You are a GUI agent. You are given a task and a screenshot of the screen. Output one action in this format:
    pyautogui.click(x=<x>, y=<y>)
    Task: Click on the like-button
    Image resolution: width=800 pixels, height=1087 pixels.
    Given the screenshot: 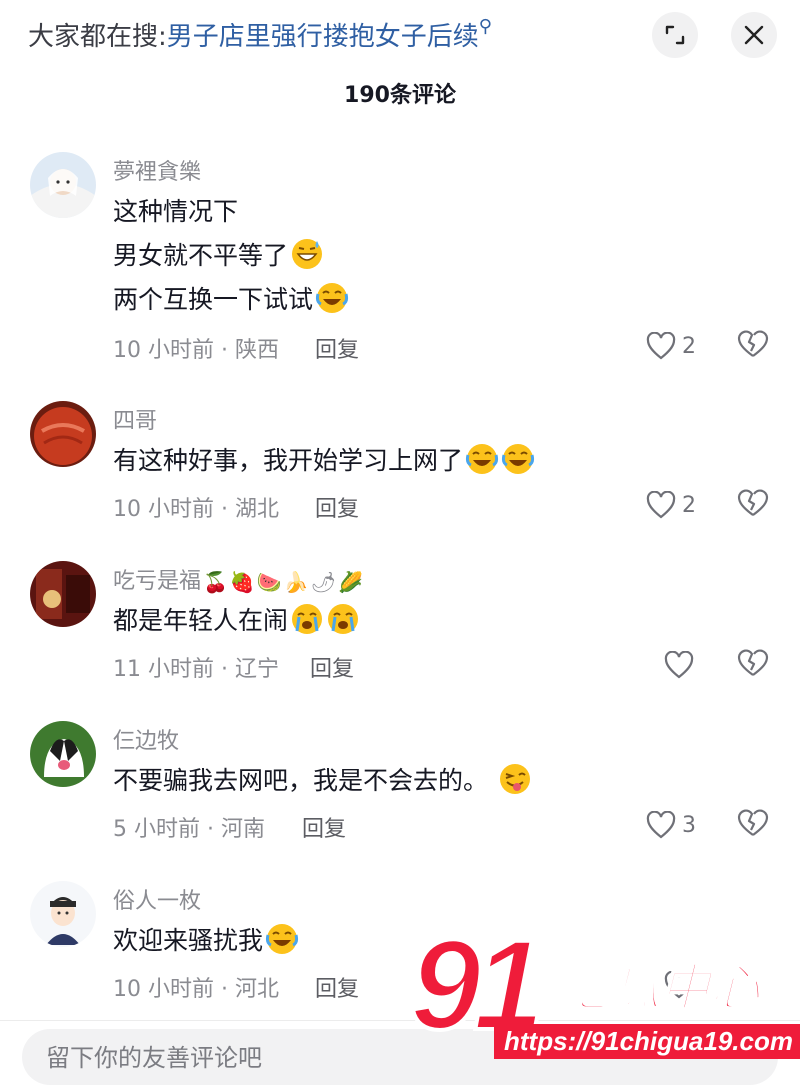 What is the action you would take?
    pyautogui.click(x=682, y=665)
    